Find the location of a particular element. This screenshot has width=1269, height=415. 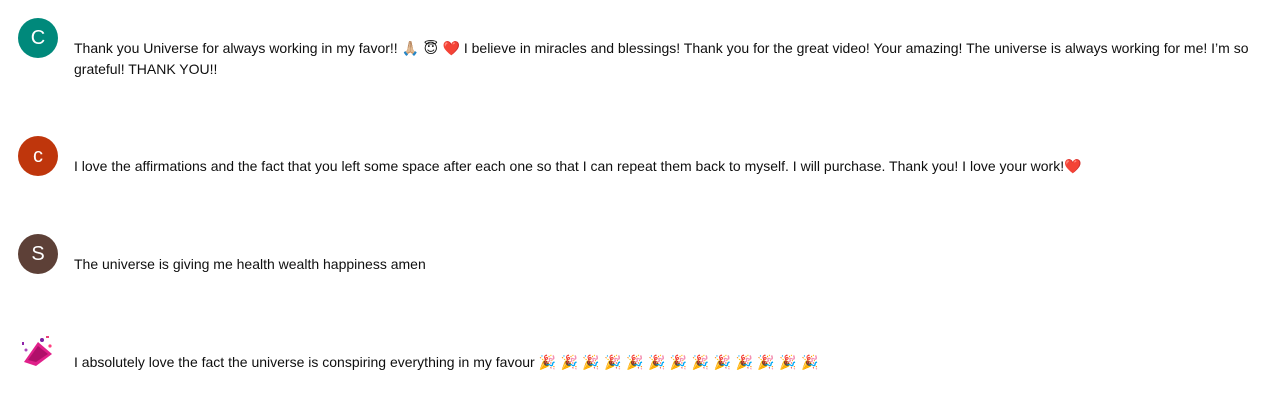

avatar: c is located at coordinates (38, 156).